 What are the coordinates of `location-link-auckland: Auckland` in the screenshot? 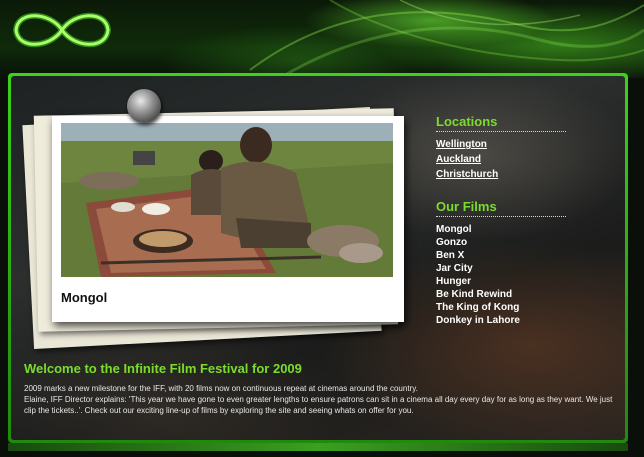 It's located at (458, 159).